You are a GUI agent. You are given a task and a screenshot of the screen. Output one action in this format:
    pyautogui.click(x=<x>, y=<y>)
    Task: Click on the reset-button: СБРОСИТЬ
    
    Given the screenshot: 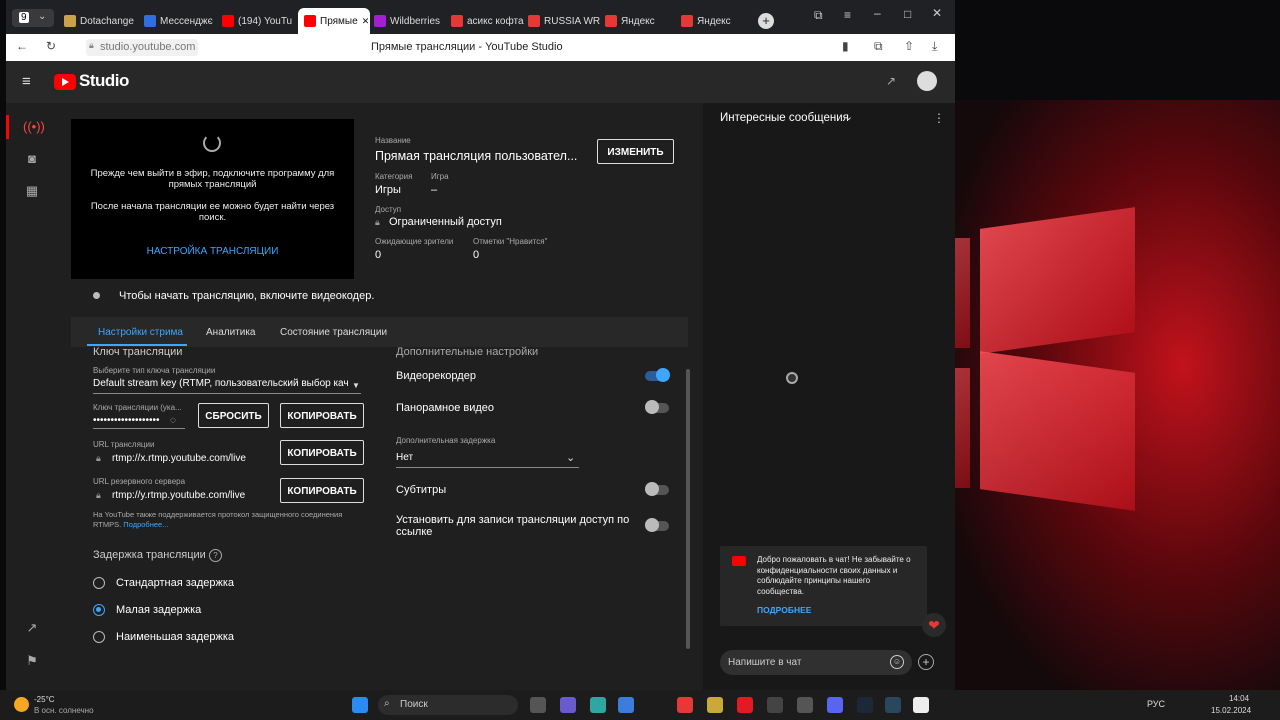 What is the action you would take?
    pyautogui.click(x=233, y=415)
    